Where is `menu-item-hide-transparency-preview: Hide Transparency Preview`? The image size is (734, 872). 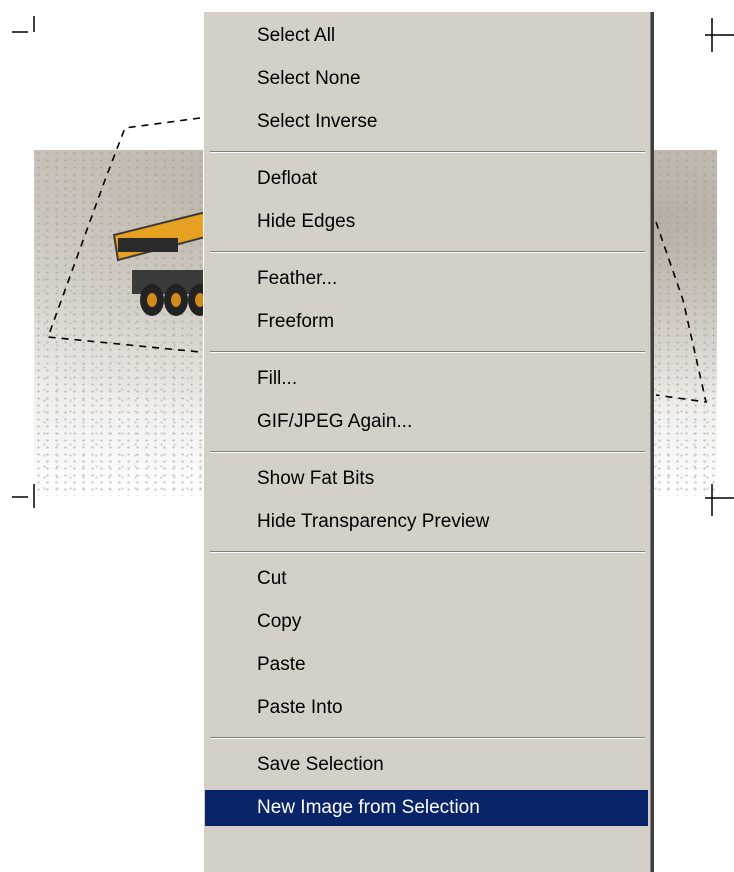 menu-item-hide-transparency-preview: Hide Transparency Preview is located at coordinates (426, 522).